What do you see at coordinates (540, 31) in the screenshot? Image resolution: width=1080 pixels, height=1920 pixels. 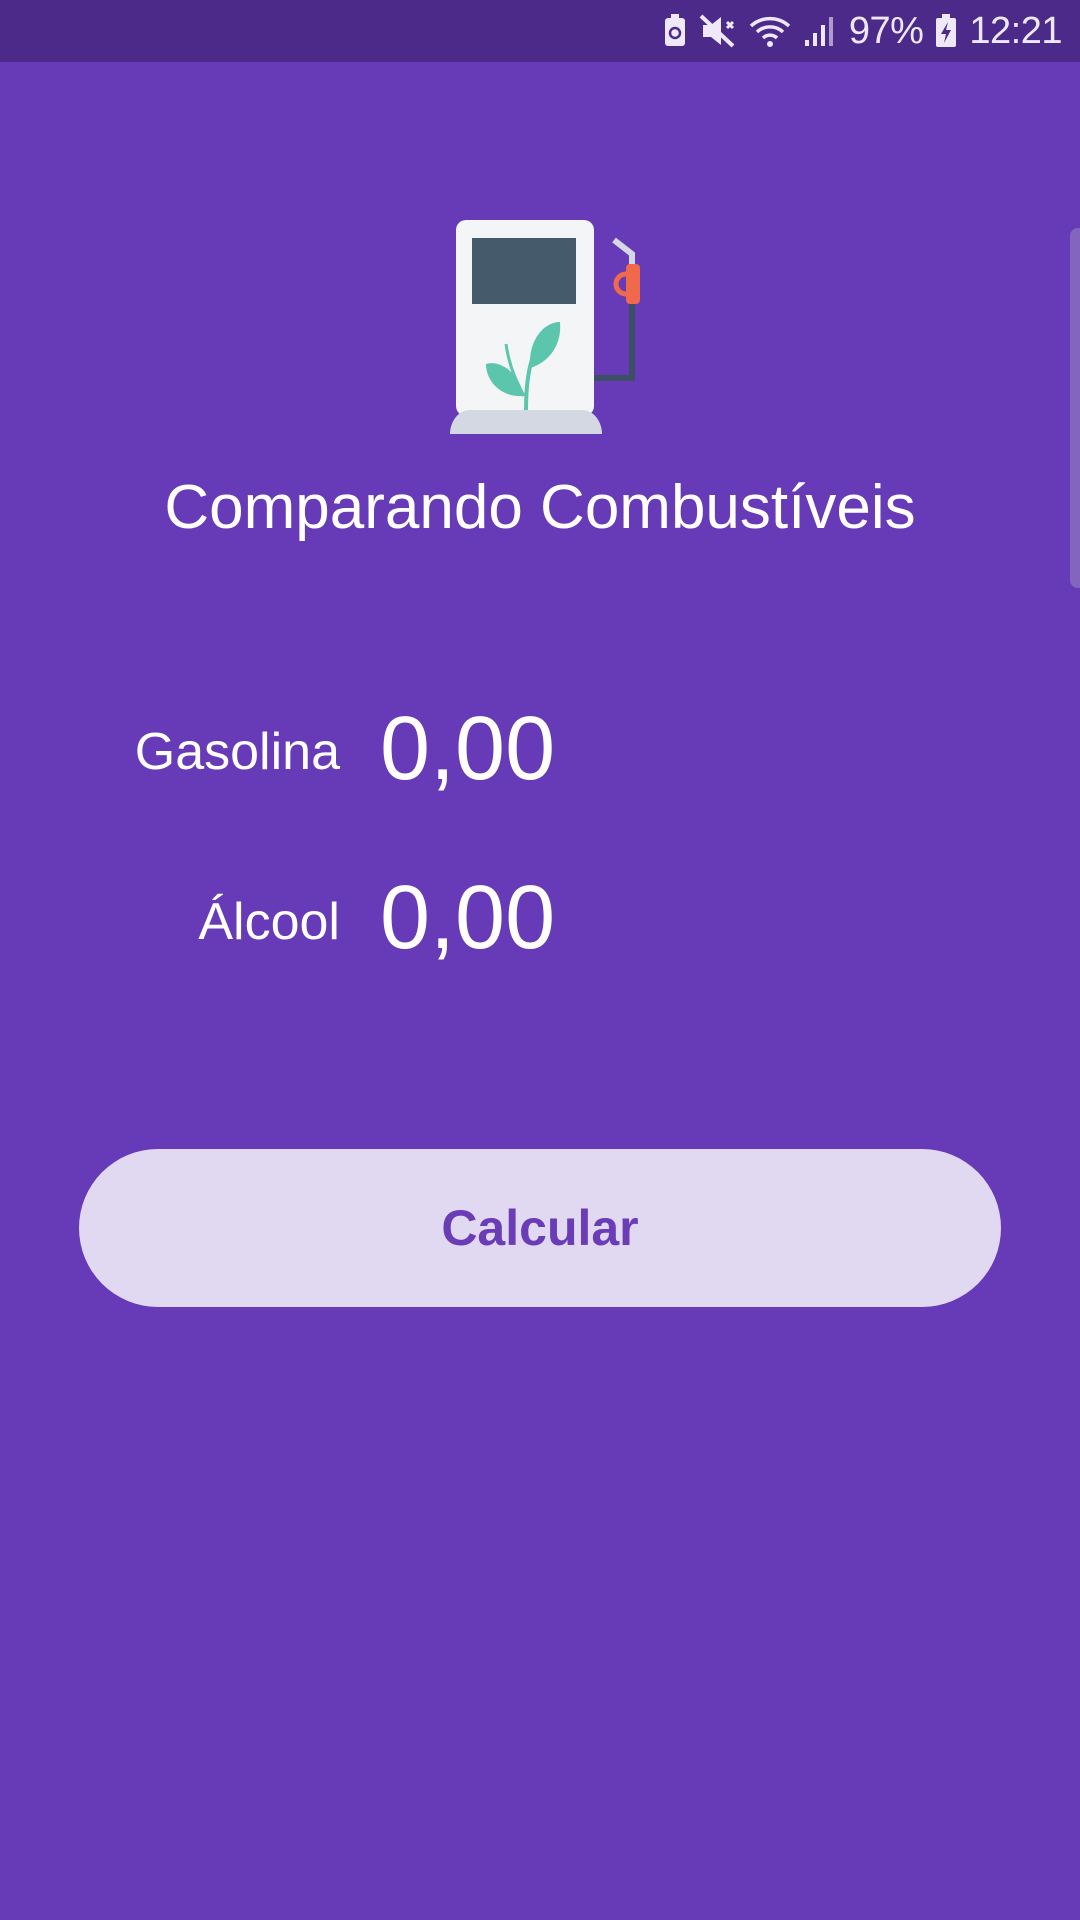 I see `status-bar: 97% 12:21` at bounding box center [540, 31].